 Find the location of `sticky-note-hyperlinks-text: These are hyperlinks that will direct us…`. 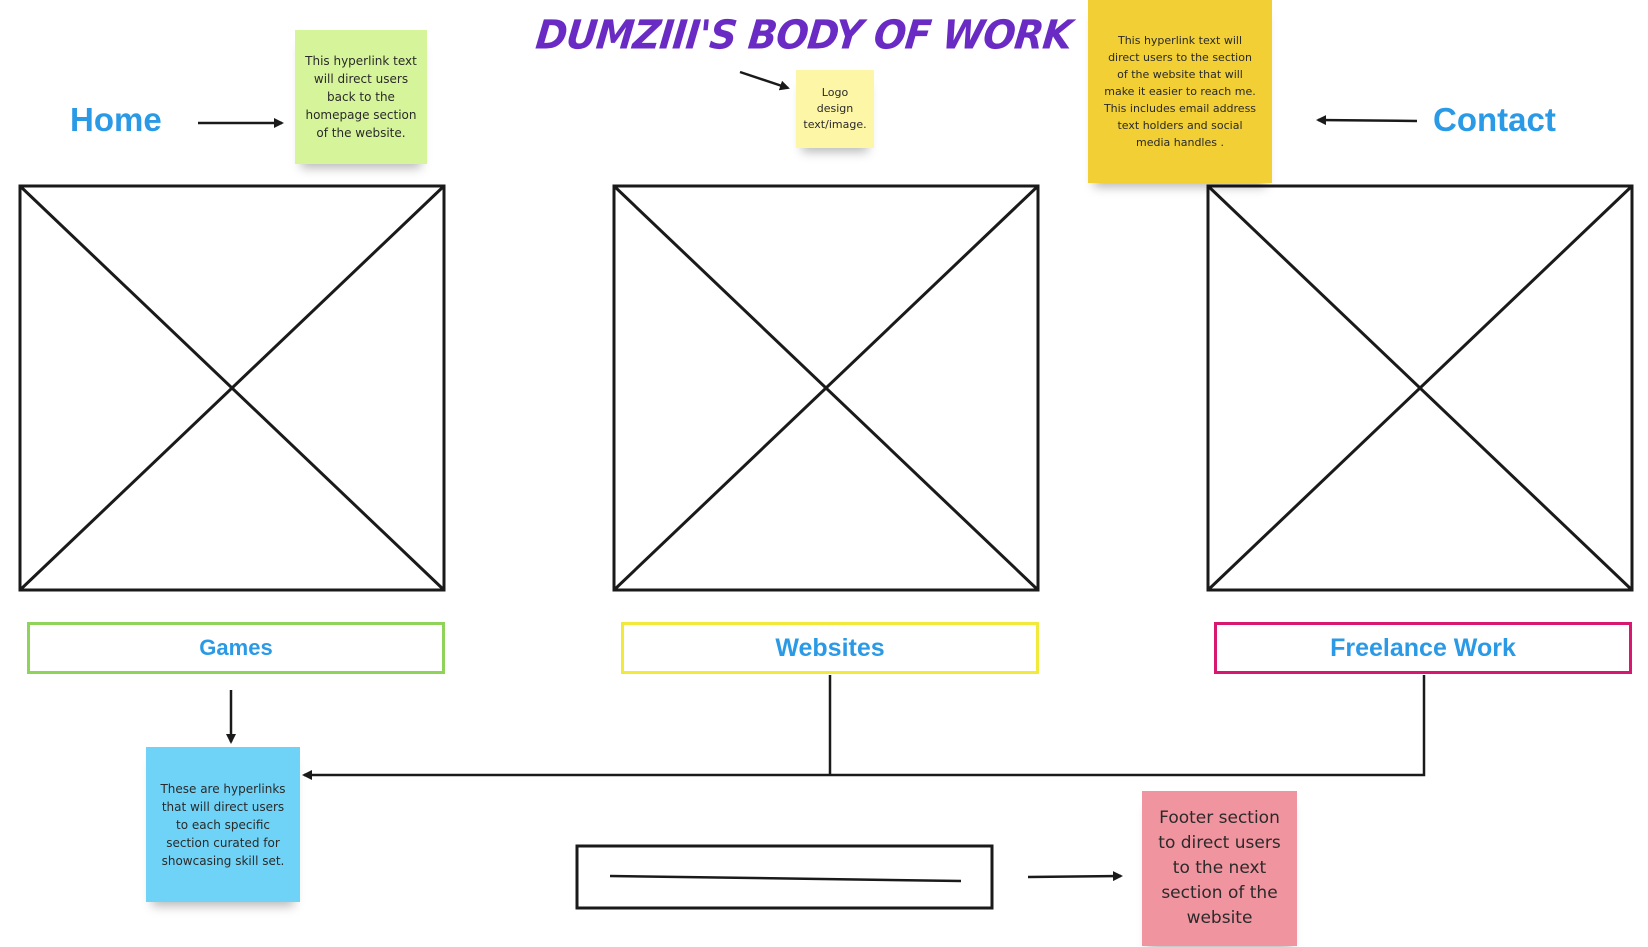

sticky-note-hyperlinks-text: These are hyperlinks that will direct us… is located at coordinates (223, 824).